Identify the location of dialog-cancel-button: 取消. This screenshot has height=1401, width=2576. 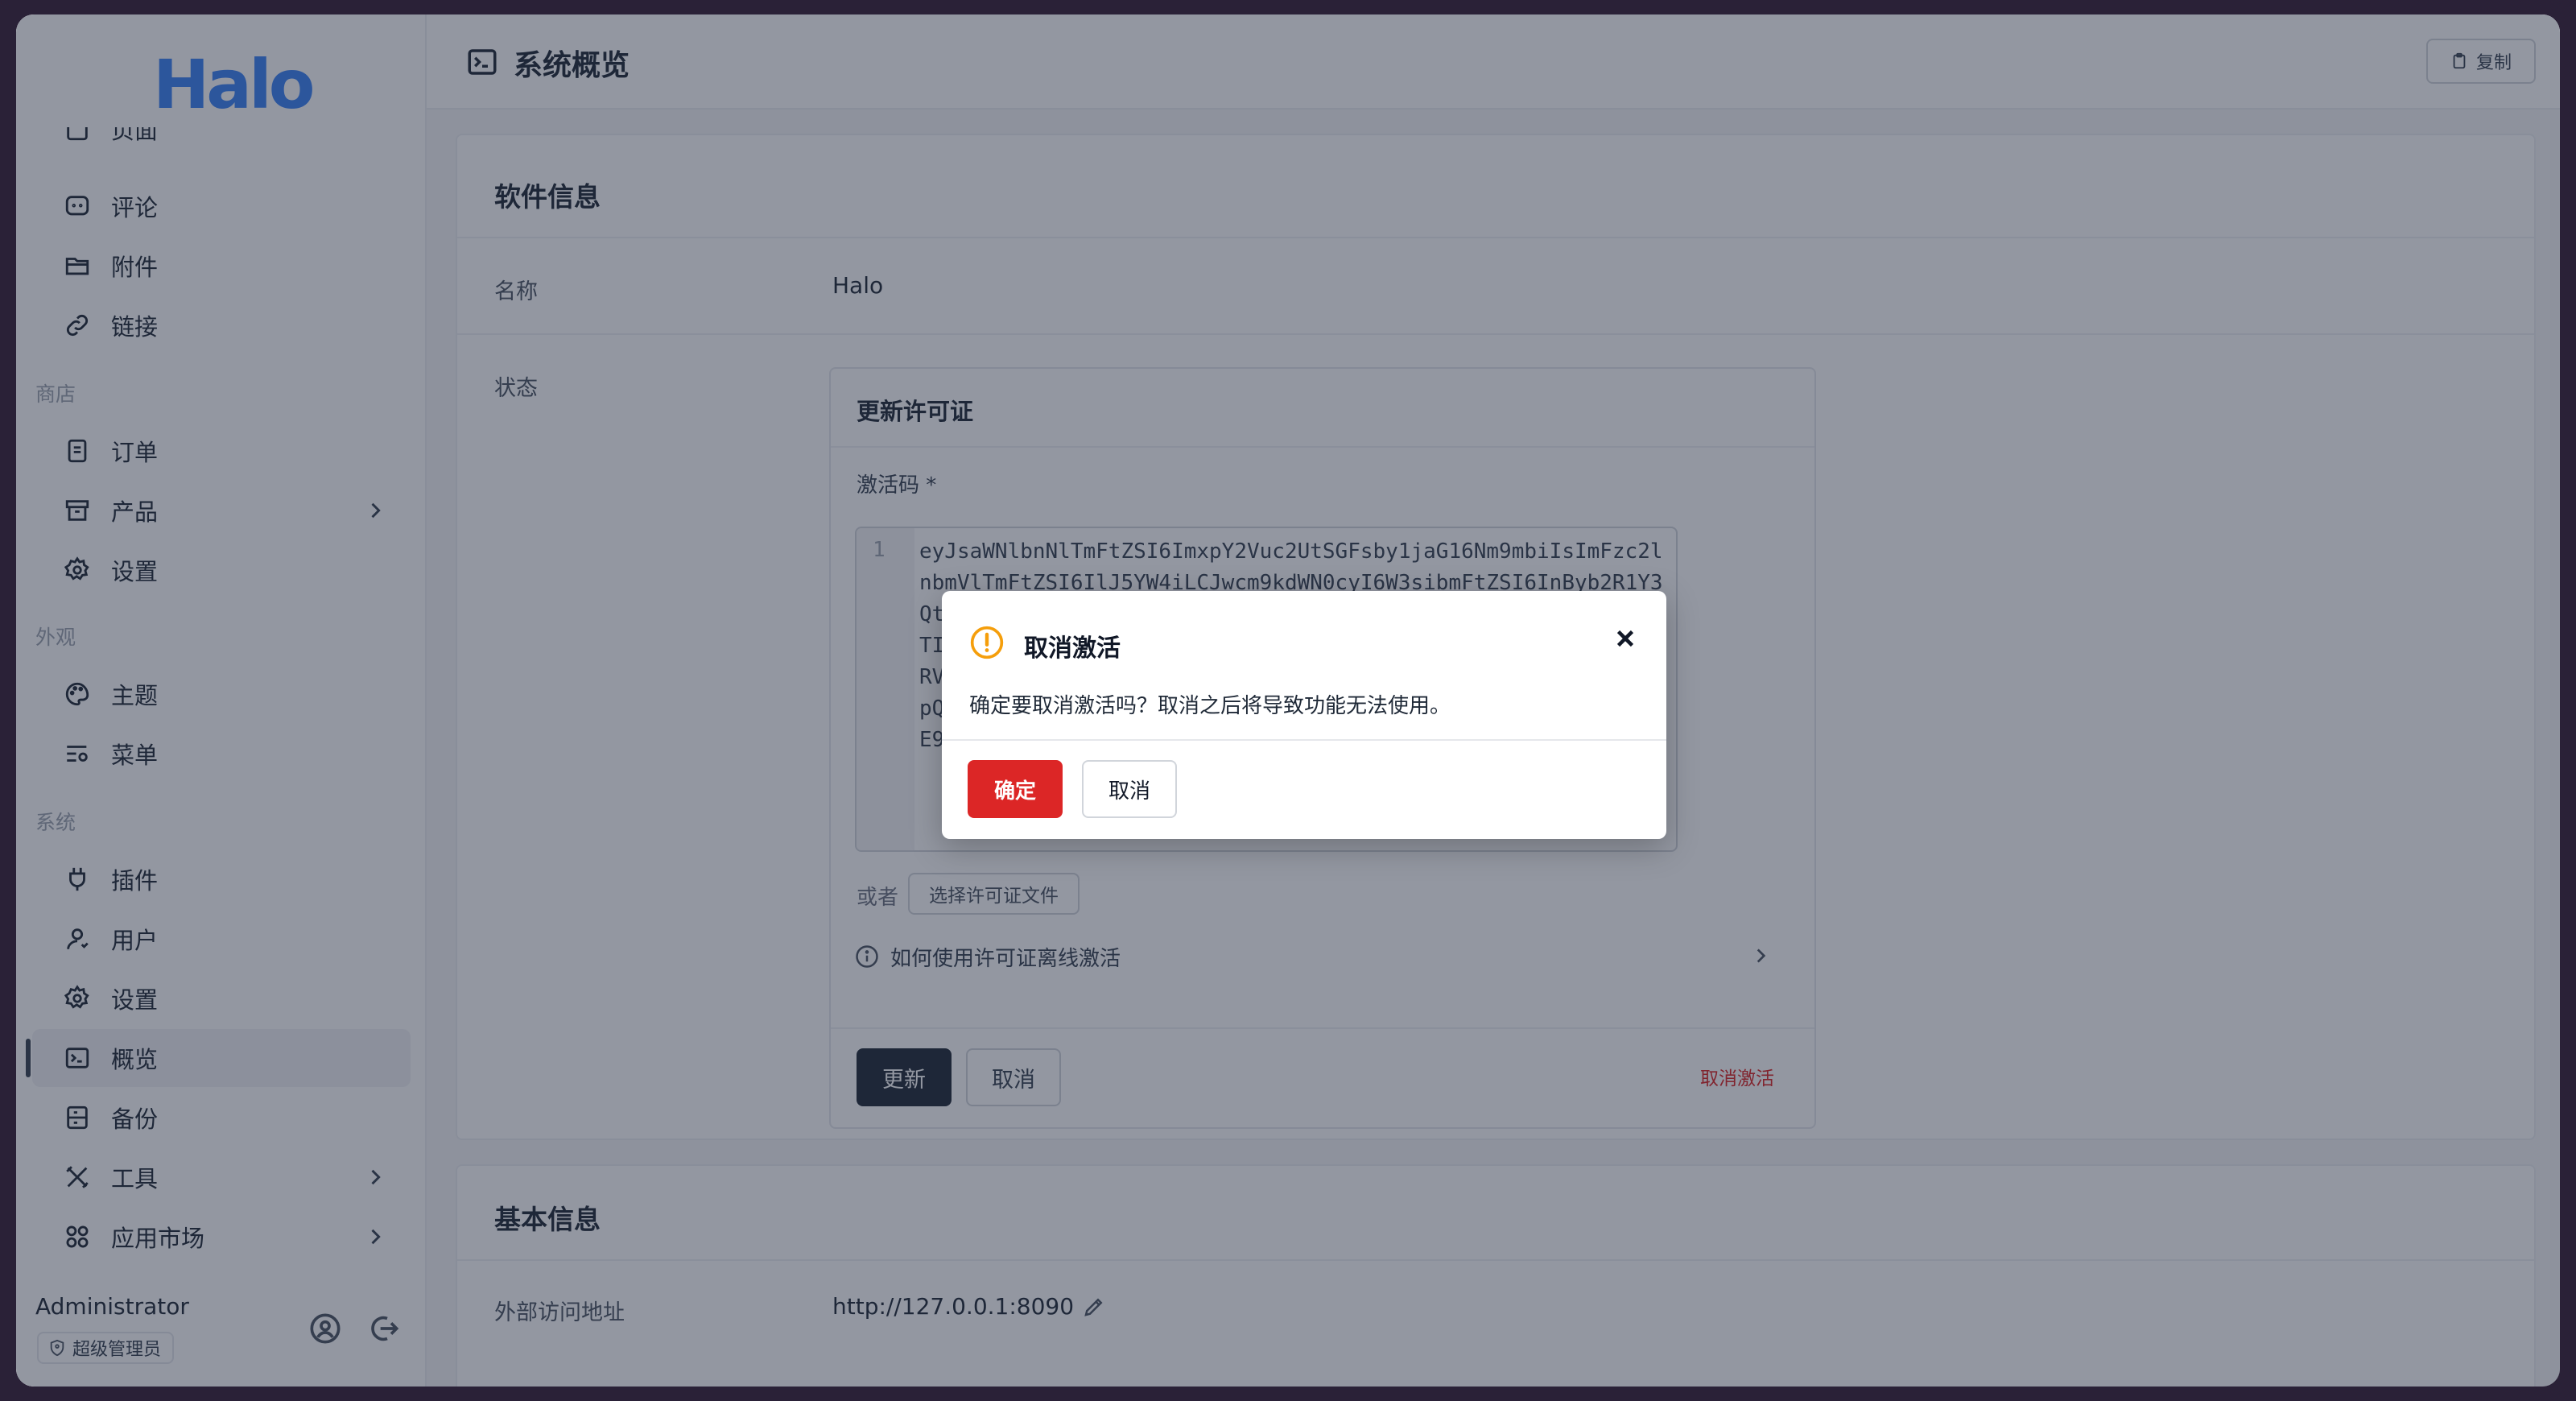
(1129, 789).